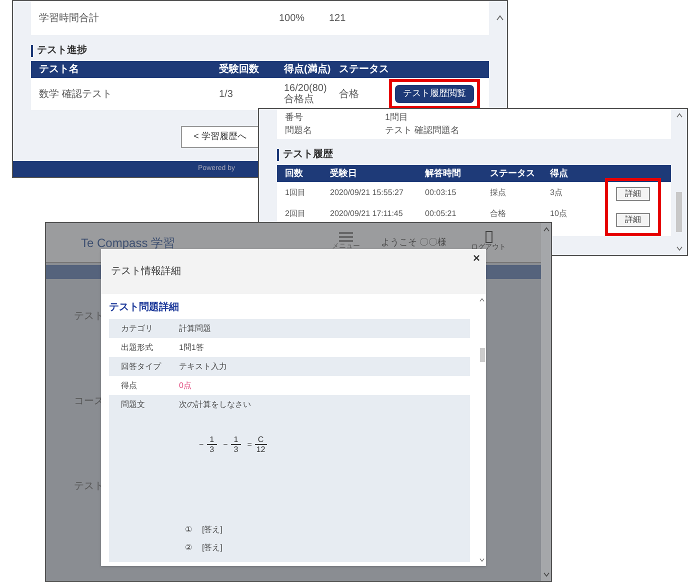  What do you see at coordinates (476, 258) in the screenshot?
I see `close-button: ×` at bounding box center [476, 258].